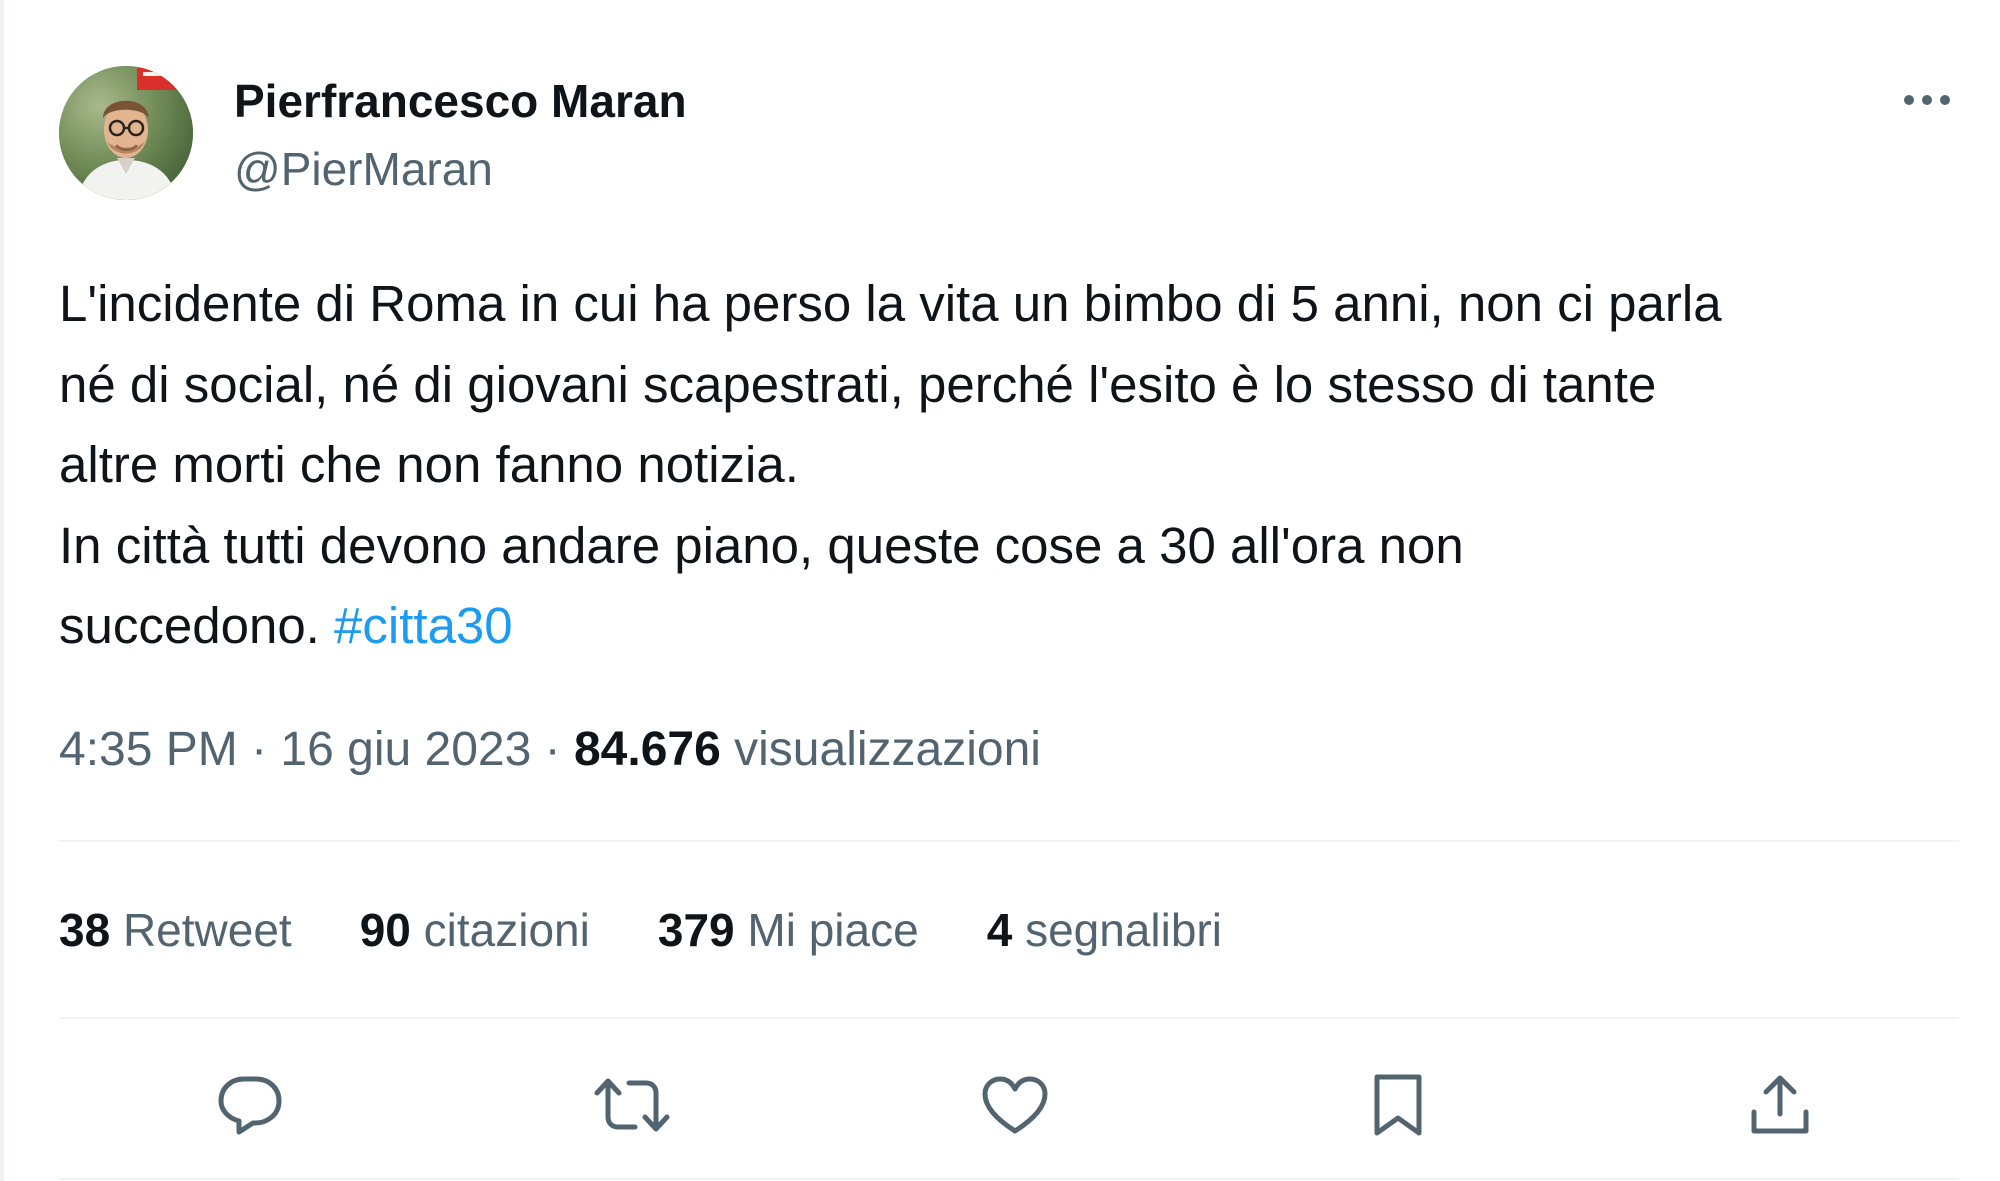  I want to click on more-horizontal-icon, so click(1927, 102).